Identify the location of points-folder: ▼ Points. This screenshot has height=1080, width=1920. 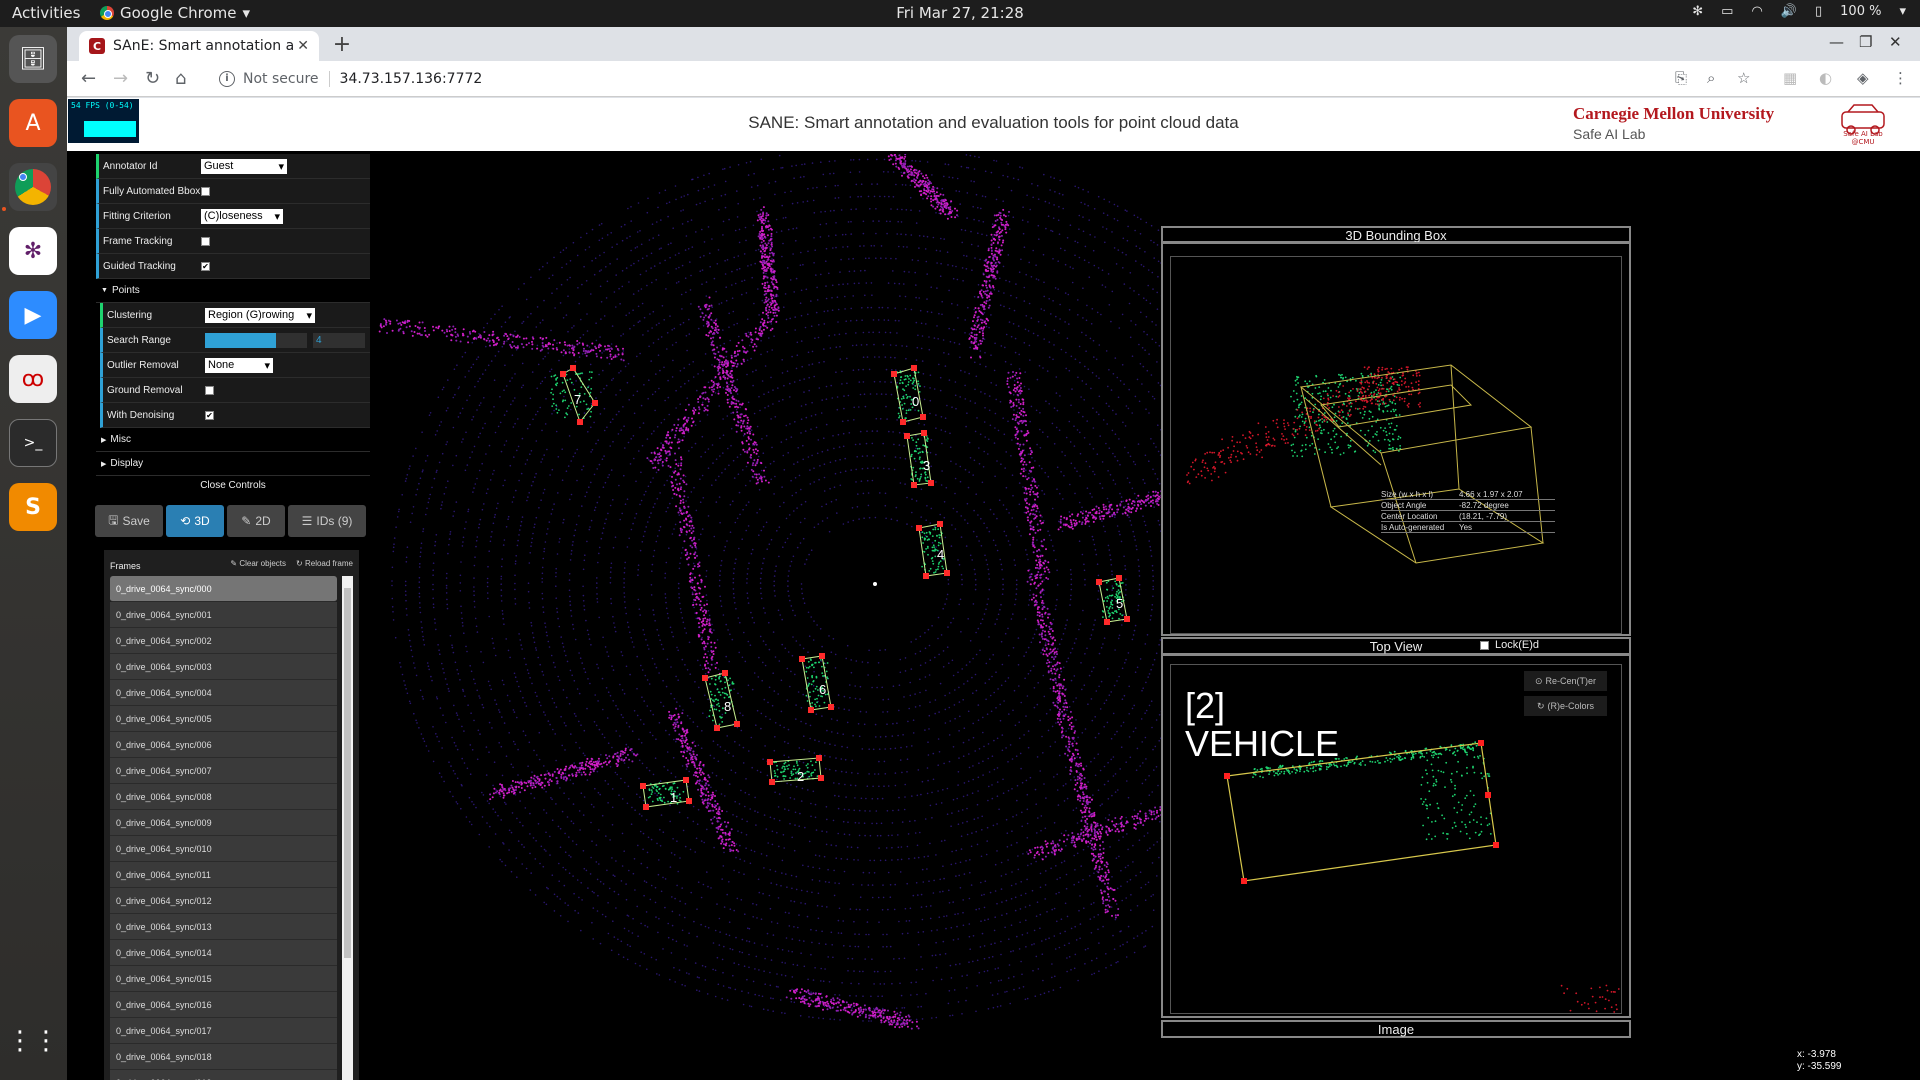
(233, 291).